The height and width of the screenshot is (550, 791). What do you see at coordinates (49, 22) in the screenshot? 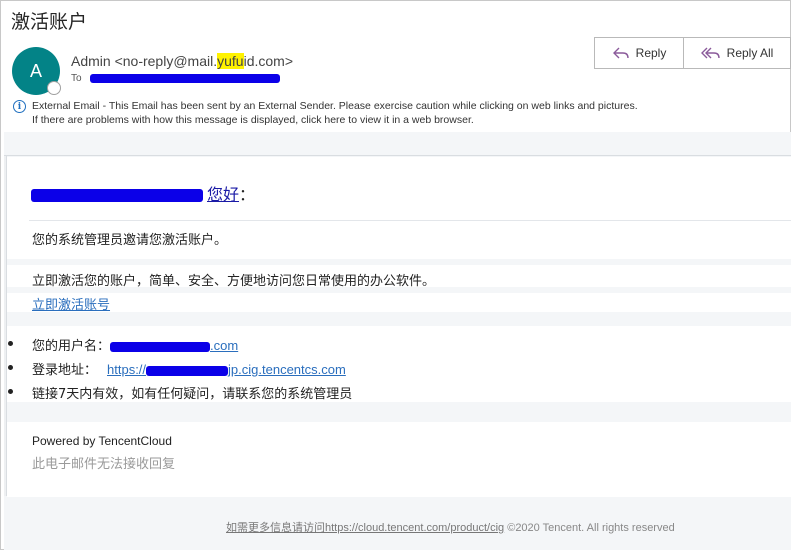
I see `email-subject: 激活账户` at bounding box center [49, 22].